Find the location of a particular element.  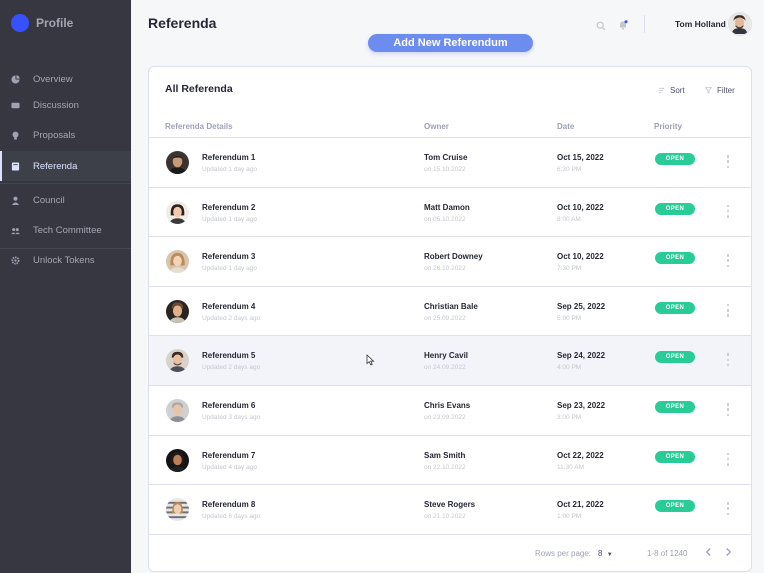

rows-per-page-select: 8 ▼ is located at coordinates (605, 553).